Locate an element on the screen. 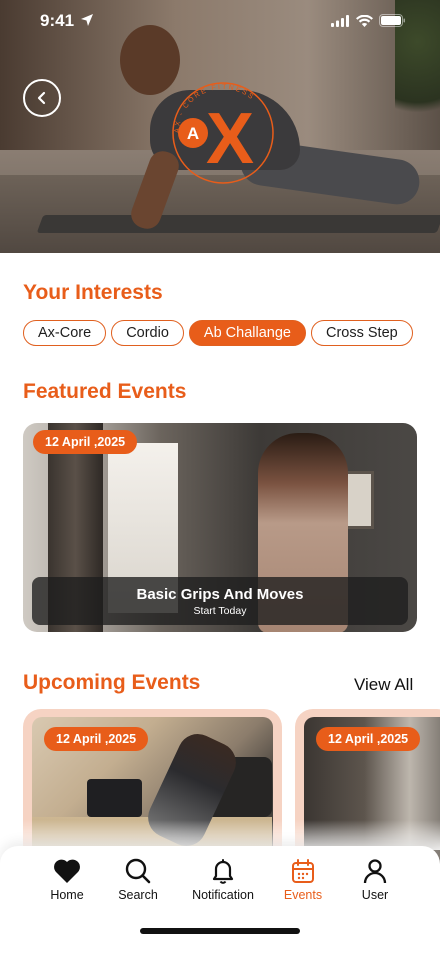 This screenshot has height=956, width=440. chip-ax-core: Ax-Core is located at coordinates (65, 333).